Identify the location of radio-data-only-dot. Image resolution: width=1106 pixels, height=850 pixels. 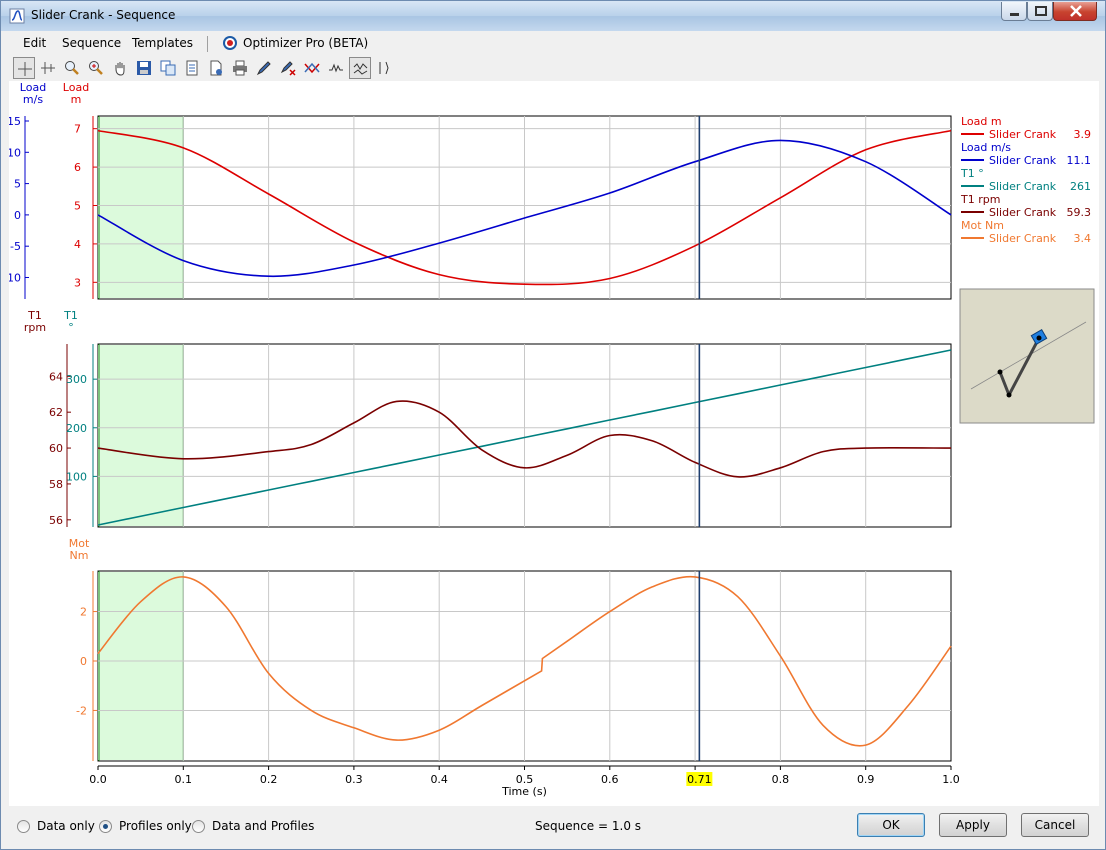
(23, 826).